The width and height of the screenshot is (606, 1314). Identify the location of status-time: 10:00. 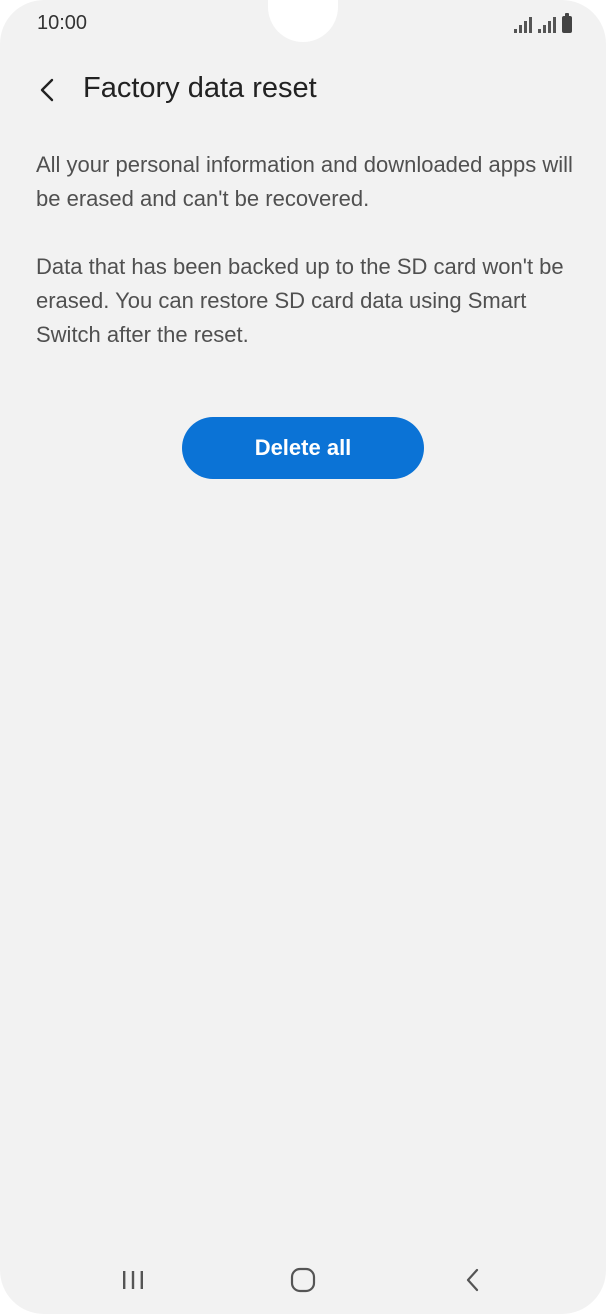
(62, 23).